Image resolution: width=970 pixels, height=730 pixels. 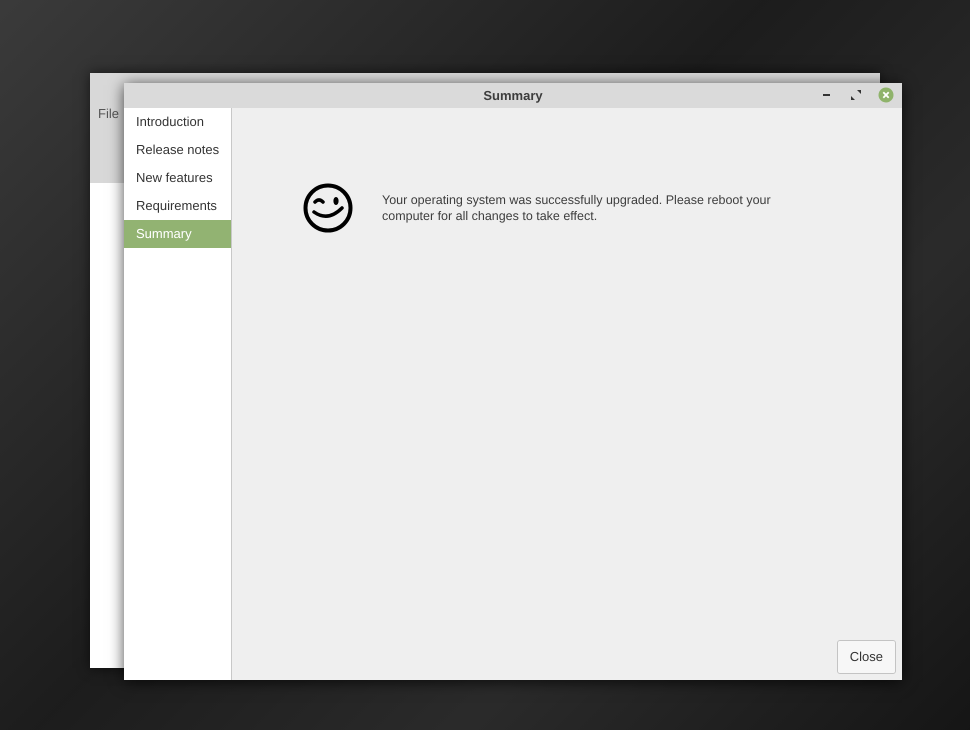 What do you see at coordinates (177, 178) in the screenshot?
I see `sidebar-item: New features` at bounding box center [177, 178].